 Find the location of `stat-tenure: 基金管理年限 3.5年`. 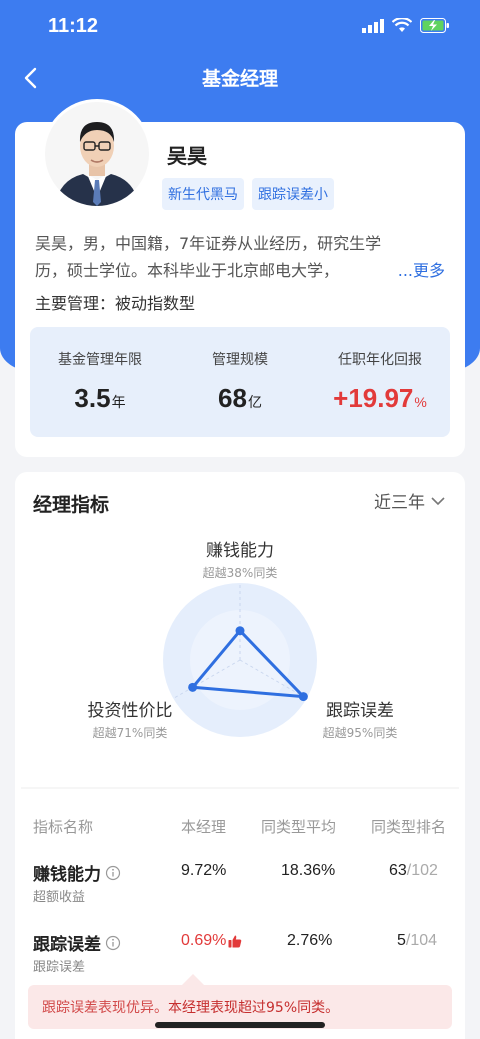

stat-tenure: 基金管理年限 3.5年 is located at coordinates (100, 382).